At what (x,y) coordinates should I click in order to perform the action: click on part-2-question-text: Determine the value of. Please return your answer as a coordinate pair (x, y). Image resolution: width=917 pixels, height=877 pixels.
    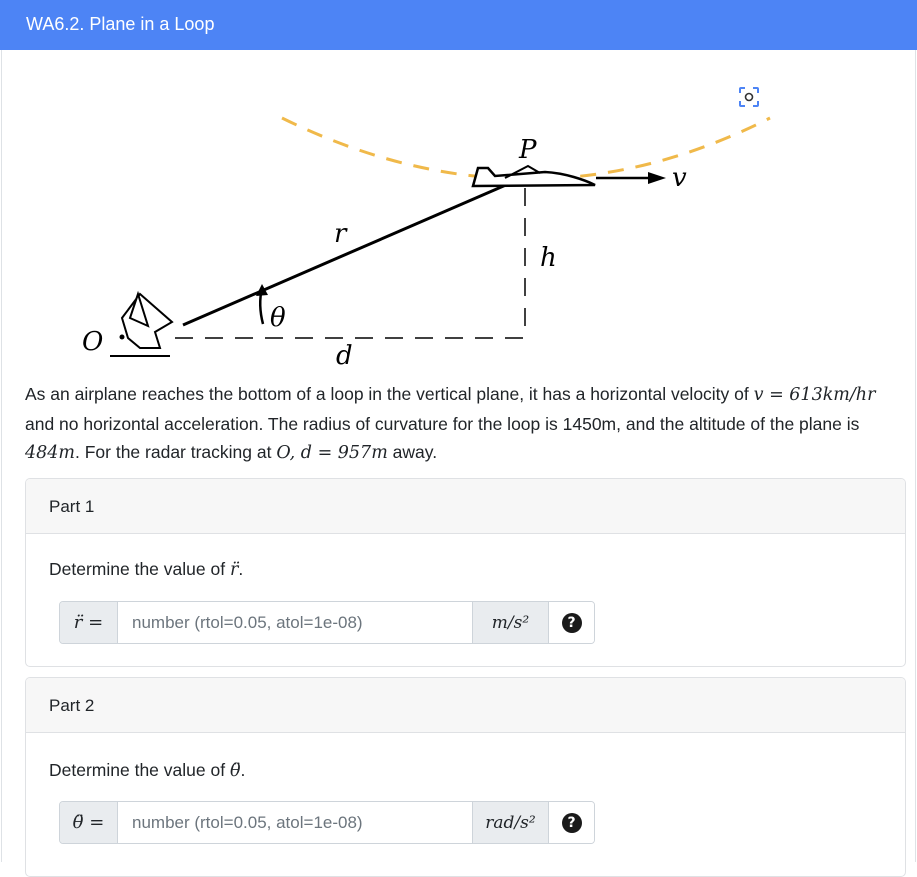
    Looking at the image, I should click on (139, 770).